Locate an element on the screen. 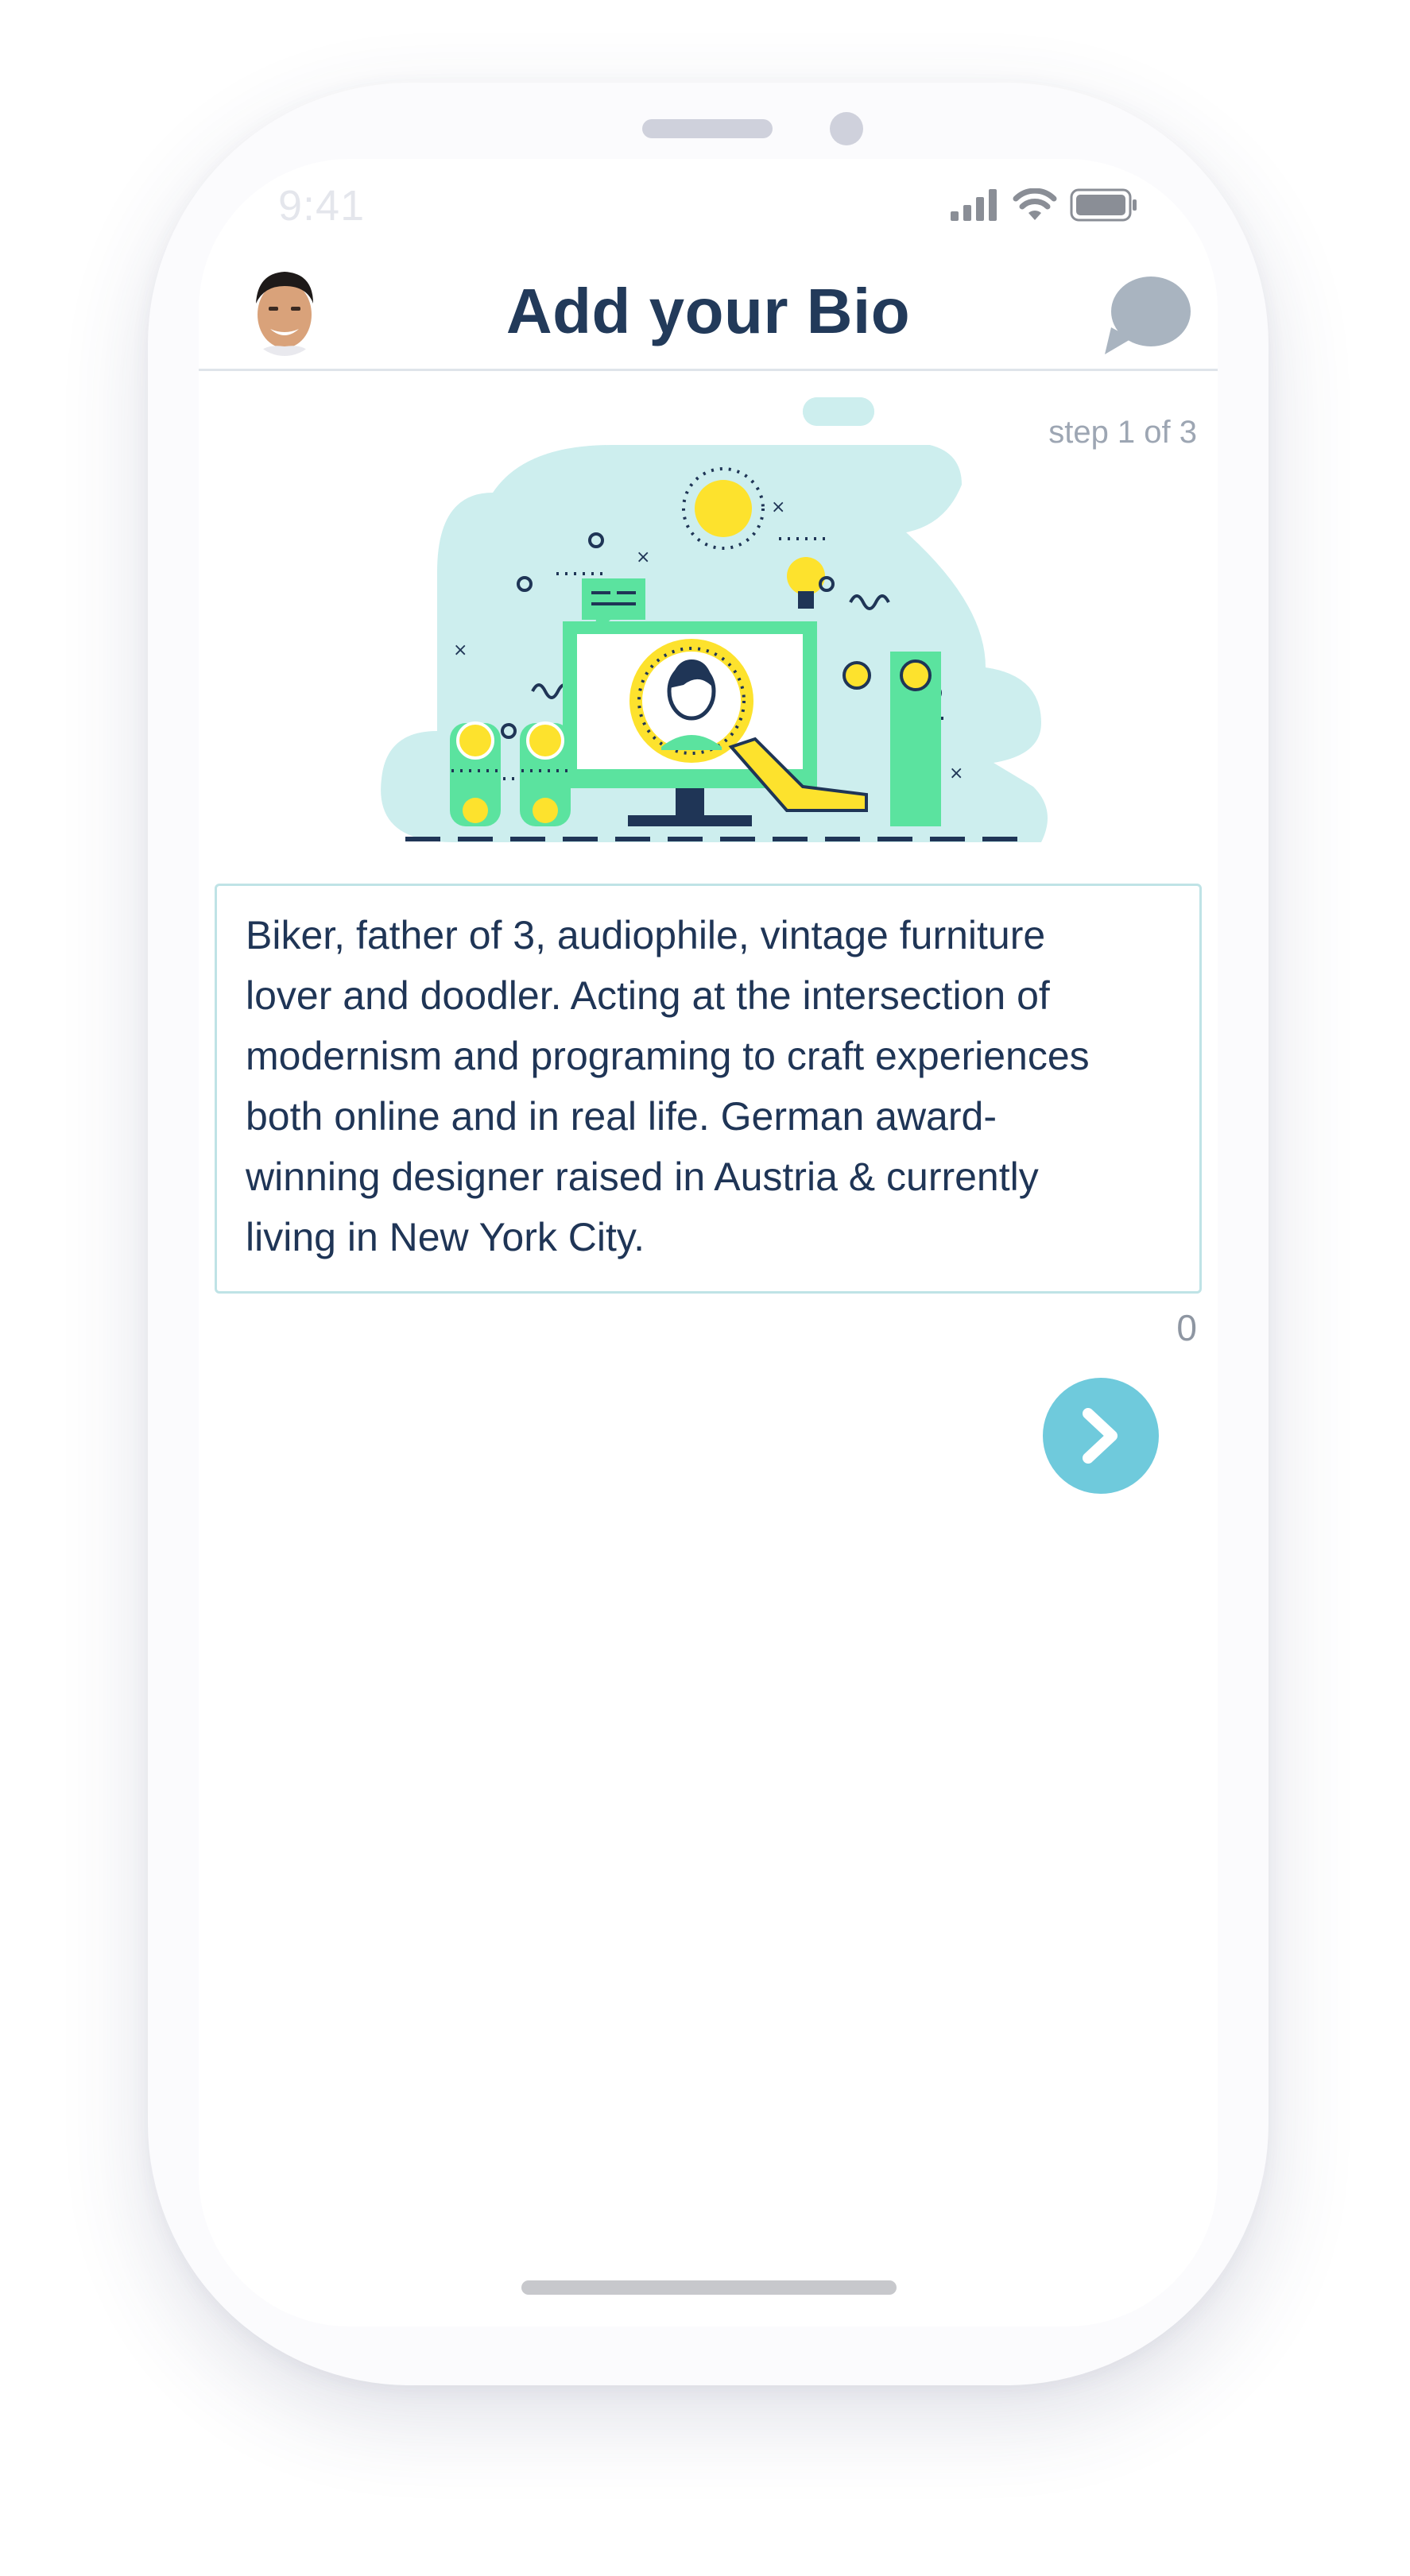 The width and height of the screenshot is (1410, 2576). header-bar: Add your Bio is located at coordinates (708, 312).